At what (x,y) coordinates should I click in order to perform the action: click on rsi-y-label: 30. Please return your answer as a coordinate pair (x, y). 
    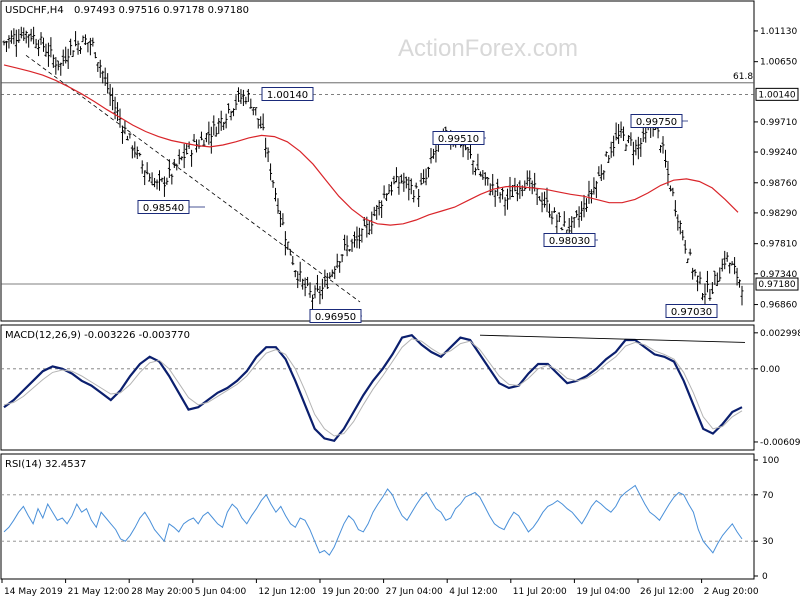
    Looking at the image, I should click on (768, 542).